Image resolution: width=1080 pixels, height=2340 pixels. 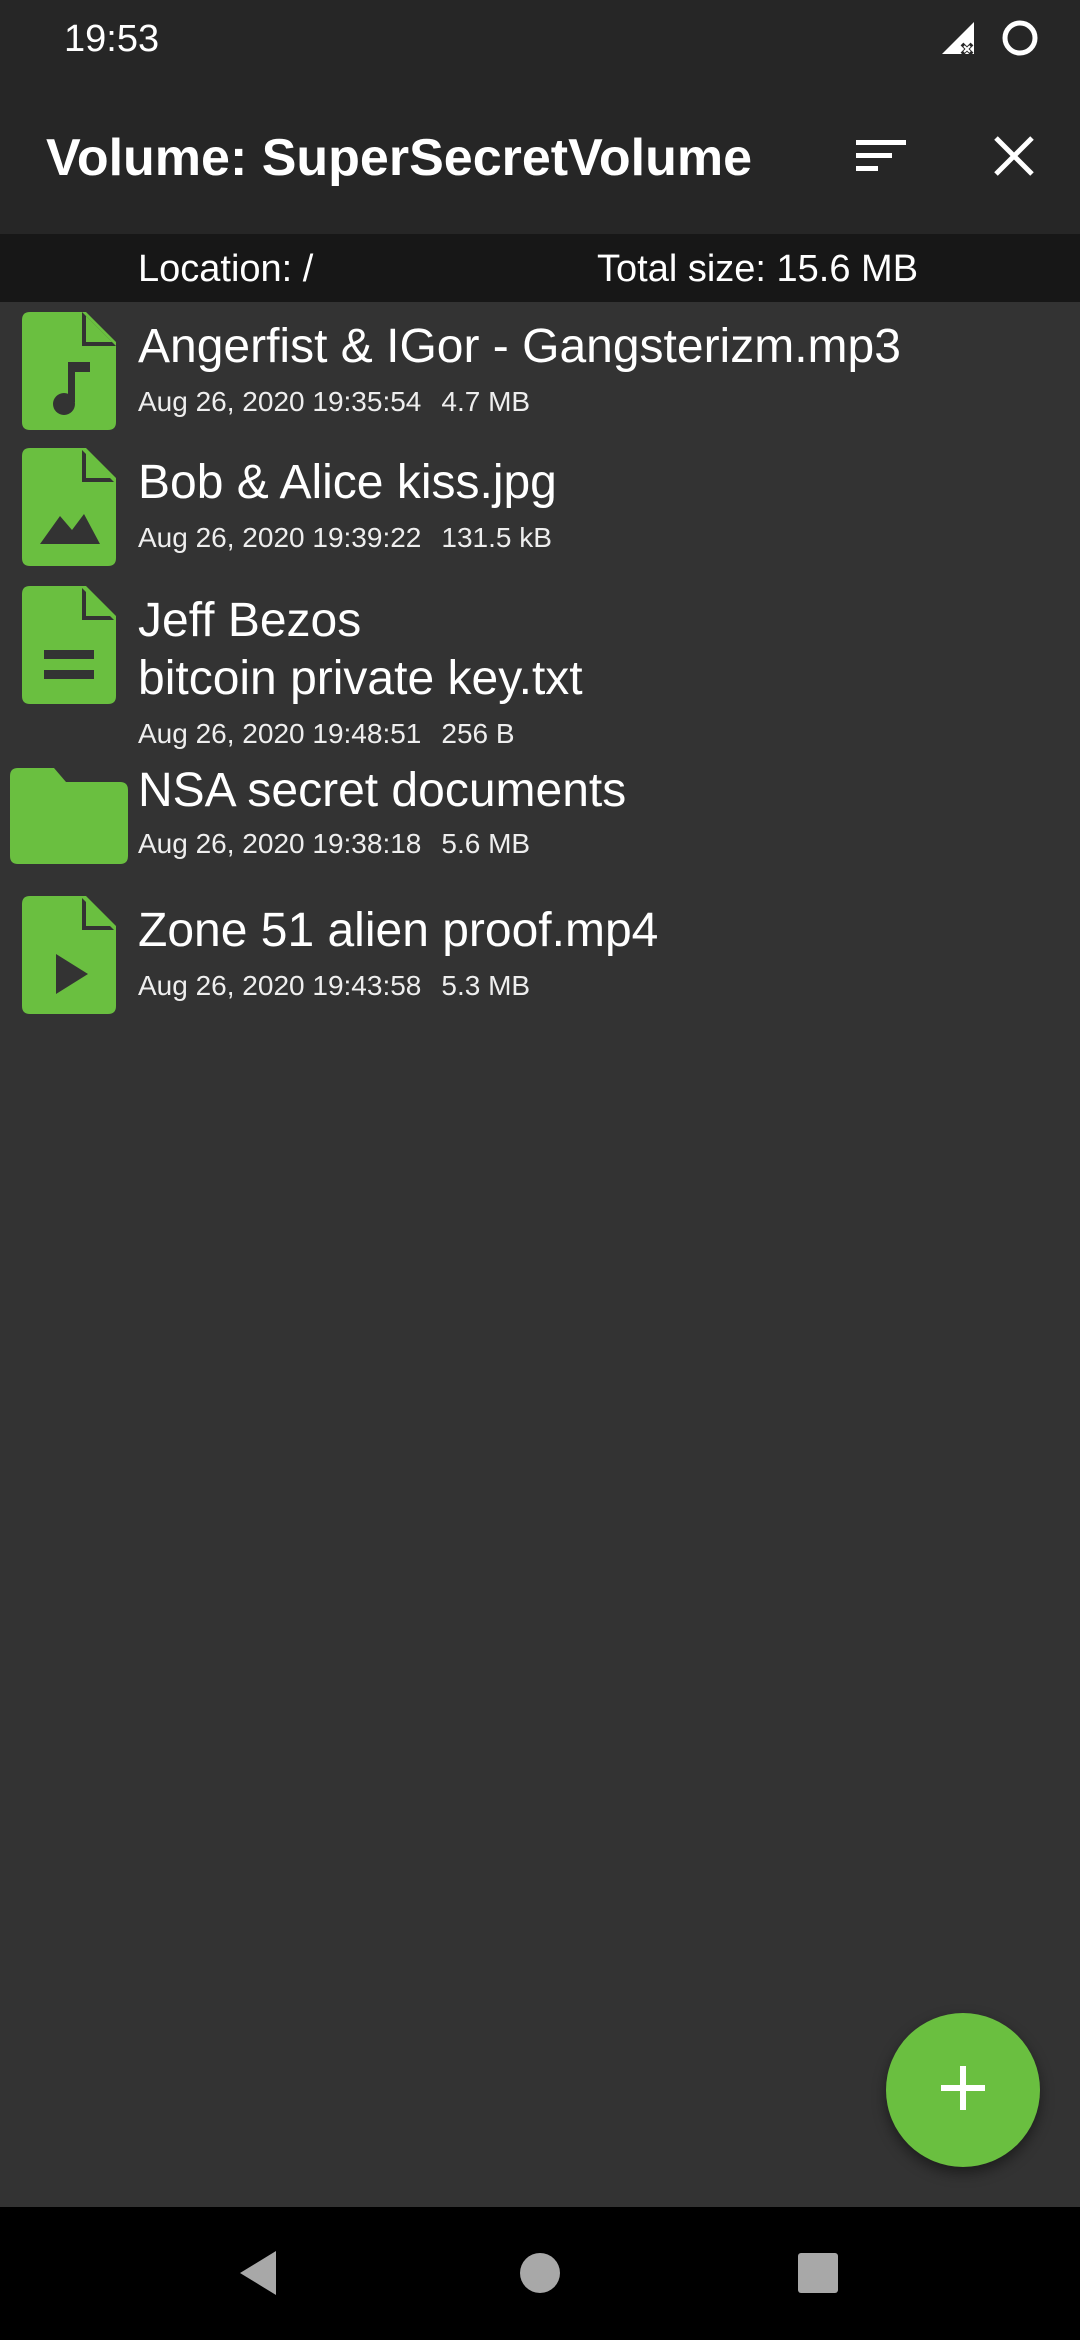 I want to click on status-bar: 19:53, so click(x=540, y=41).